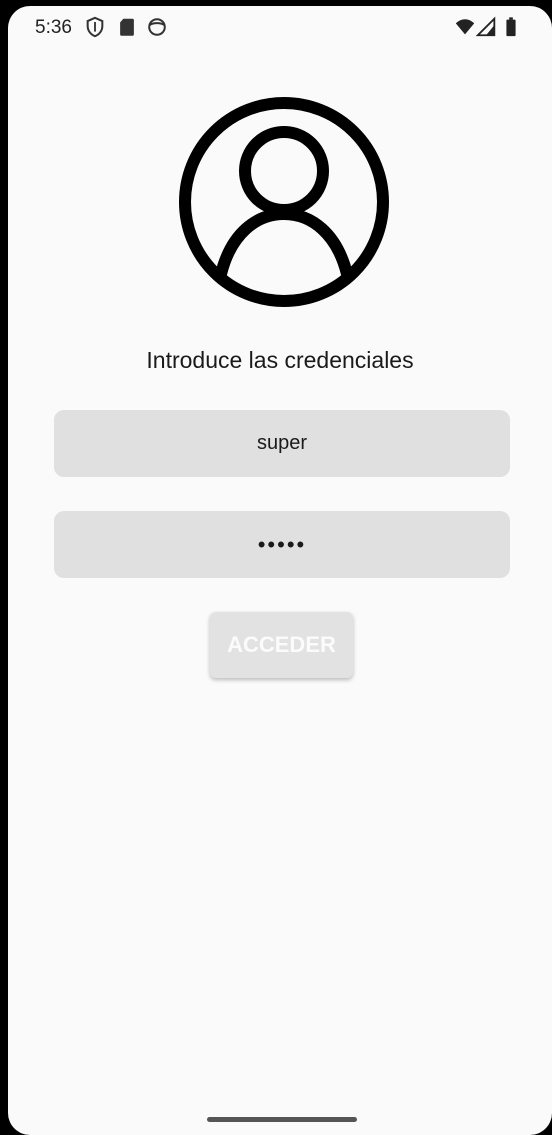 The image size is (552, 1135). I want to click on shield-icon, so click(95, 27).